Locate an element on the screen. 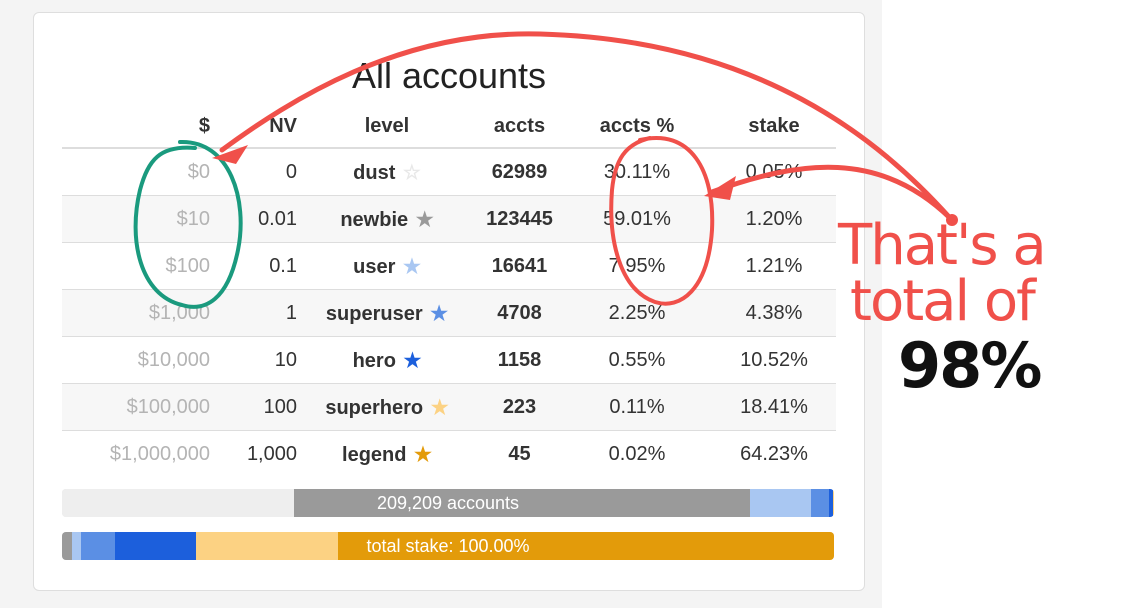  arrow-to-pct-column is located at coordinates (831, 192).